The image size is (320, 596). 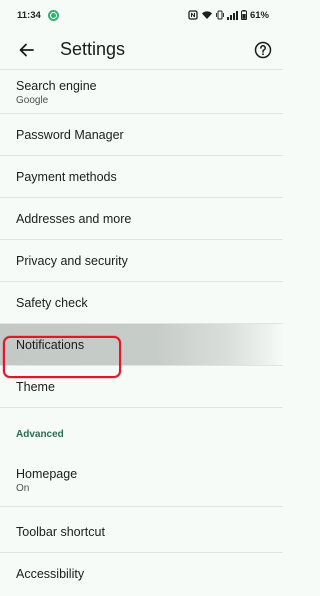 I want to click on help-icon, so click(x=263, y=49).